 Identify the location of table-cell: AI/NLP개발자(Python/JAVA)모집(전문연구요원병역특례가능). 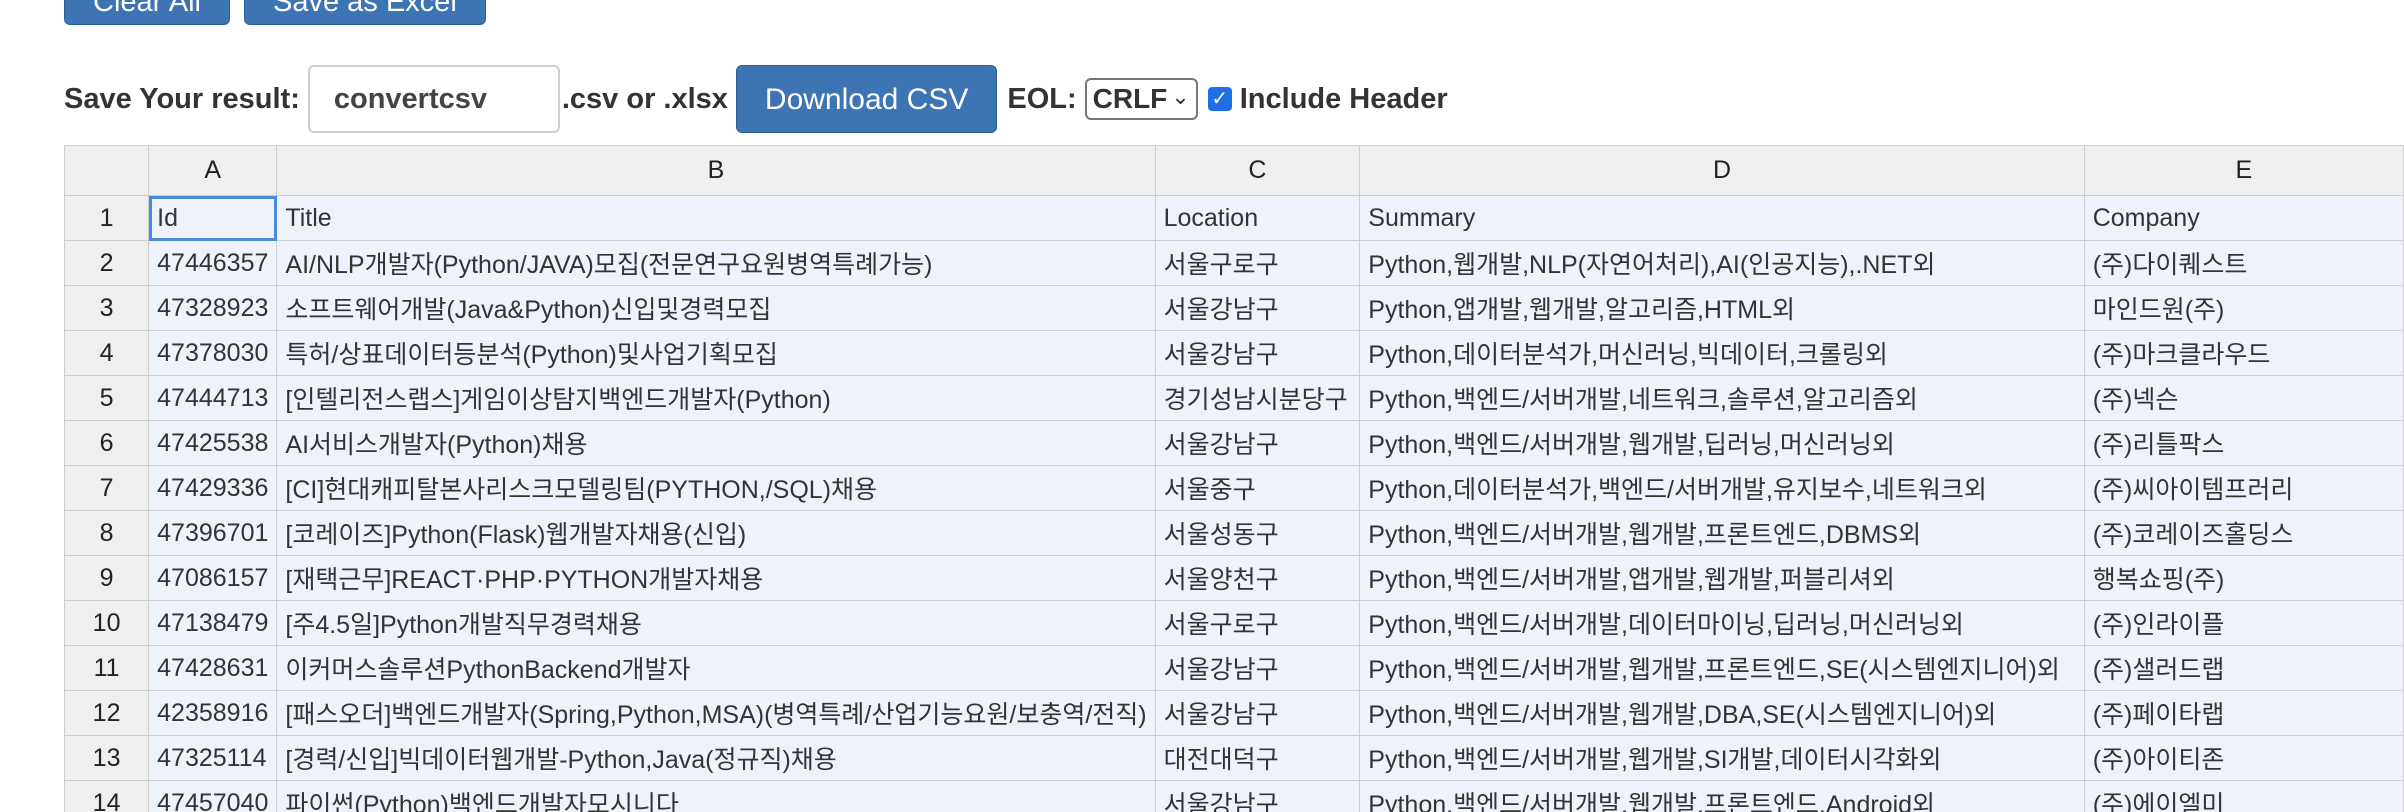
(716, 263).